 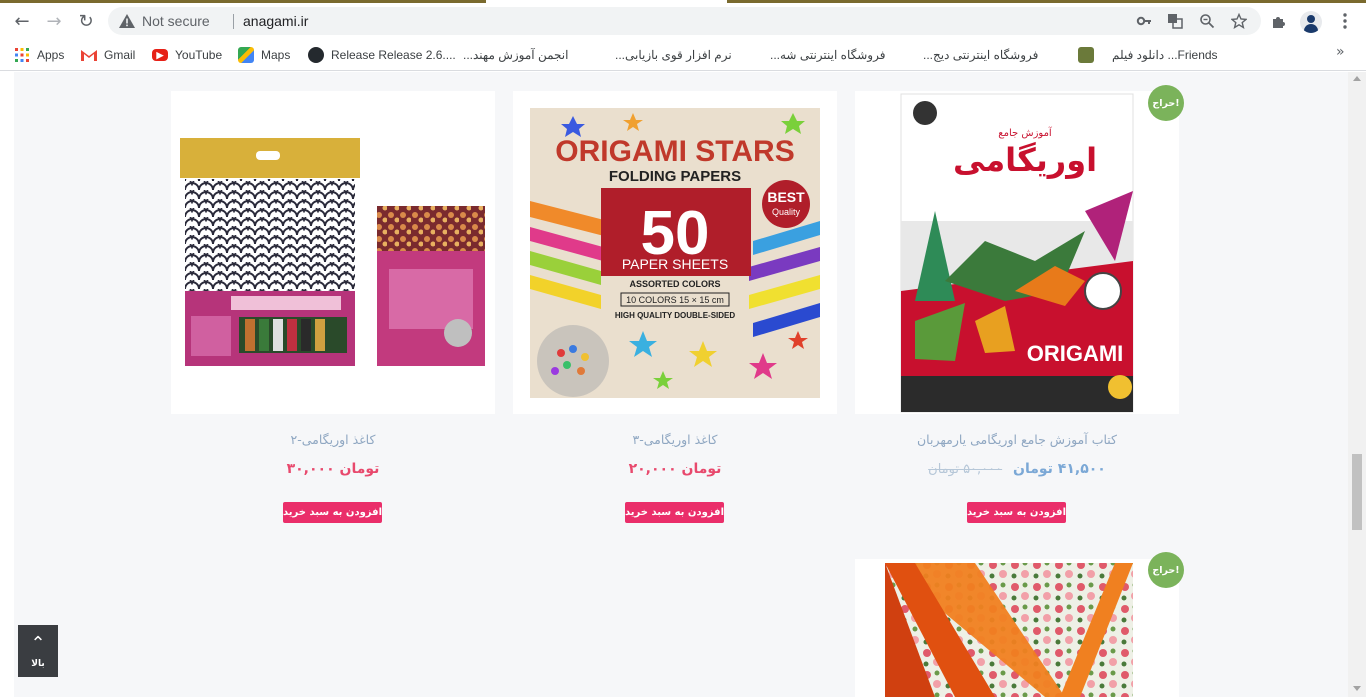 I want to click on box-spec: 10 COLORS 15 × 15 cm, so click(x=675, y=300).